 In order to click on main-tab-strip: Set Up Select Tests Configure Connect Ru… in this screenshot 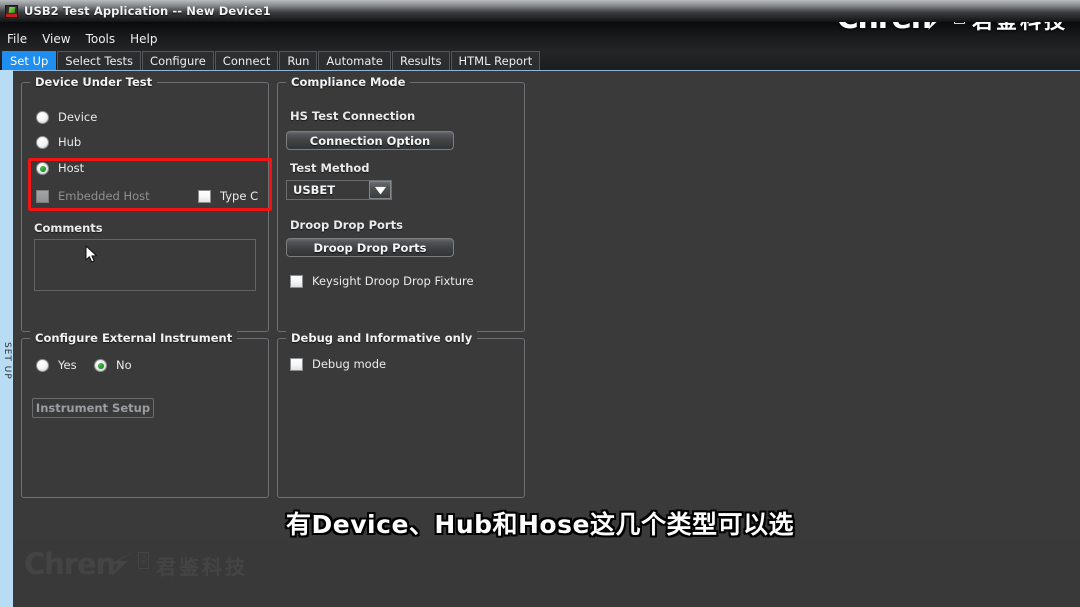, I will do `click(271, 60)`.